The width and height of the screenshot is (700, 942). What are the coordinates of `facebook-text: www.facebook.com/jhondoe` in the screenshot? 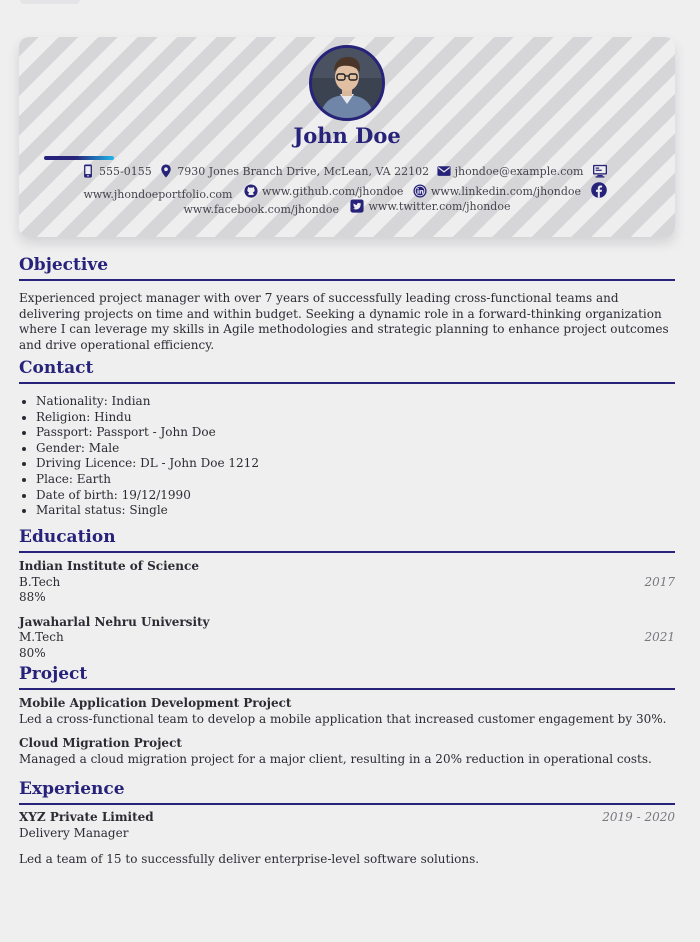 It's located at (261, 209).